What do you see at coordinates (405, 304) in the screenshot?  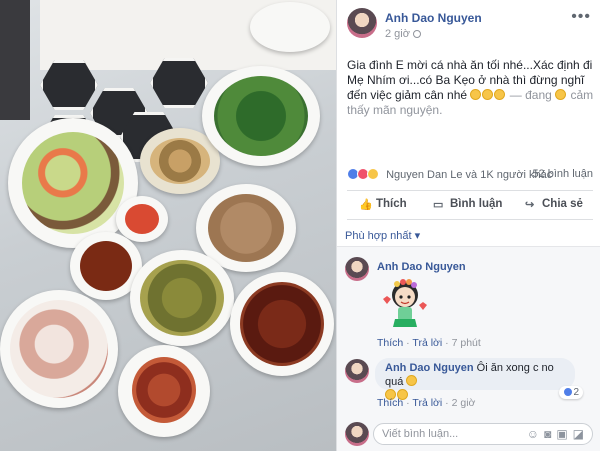 I see `girl-sticker` at bounding box center [405, 304].